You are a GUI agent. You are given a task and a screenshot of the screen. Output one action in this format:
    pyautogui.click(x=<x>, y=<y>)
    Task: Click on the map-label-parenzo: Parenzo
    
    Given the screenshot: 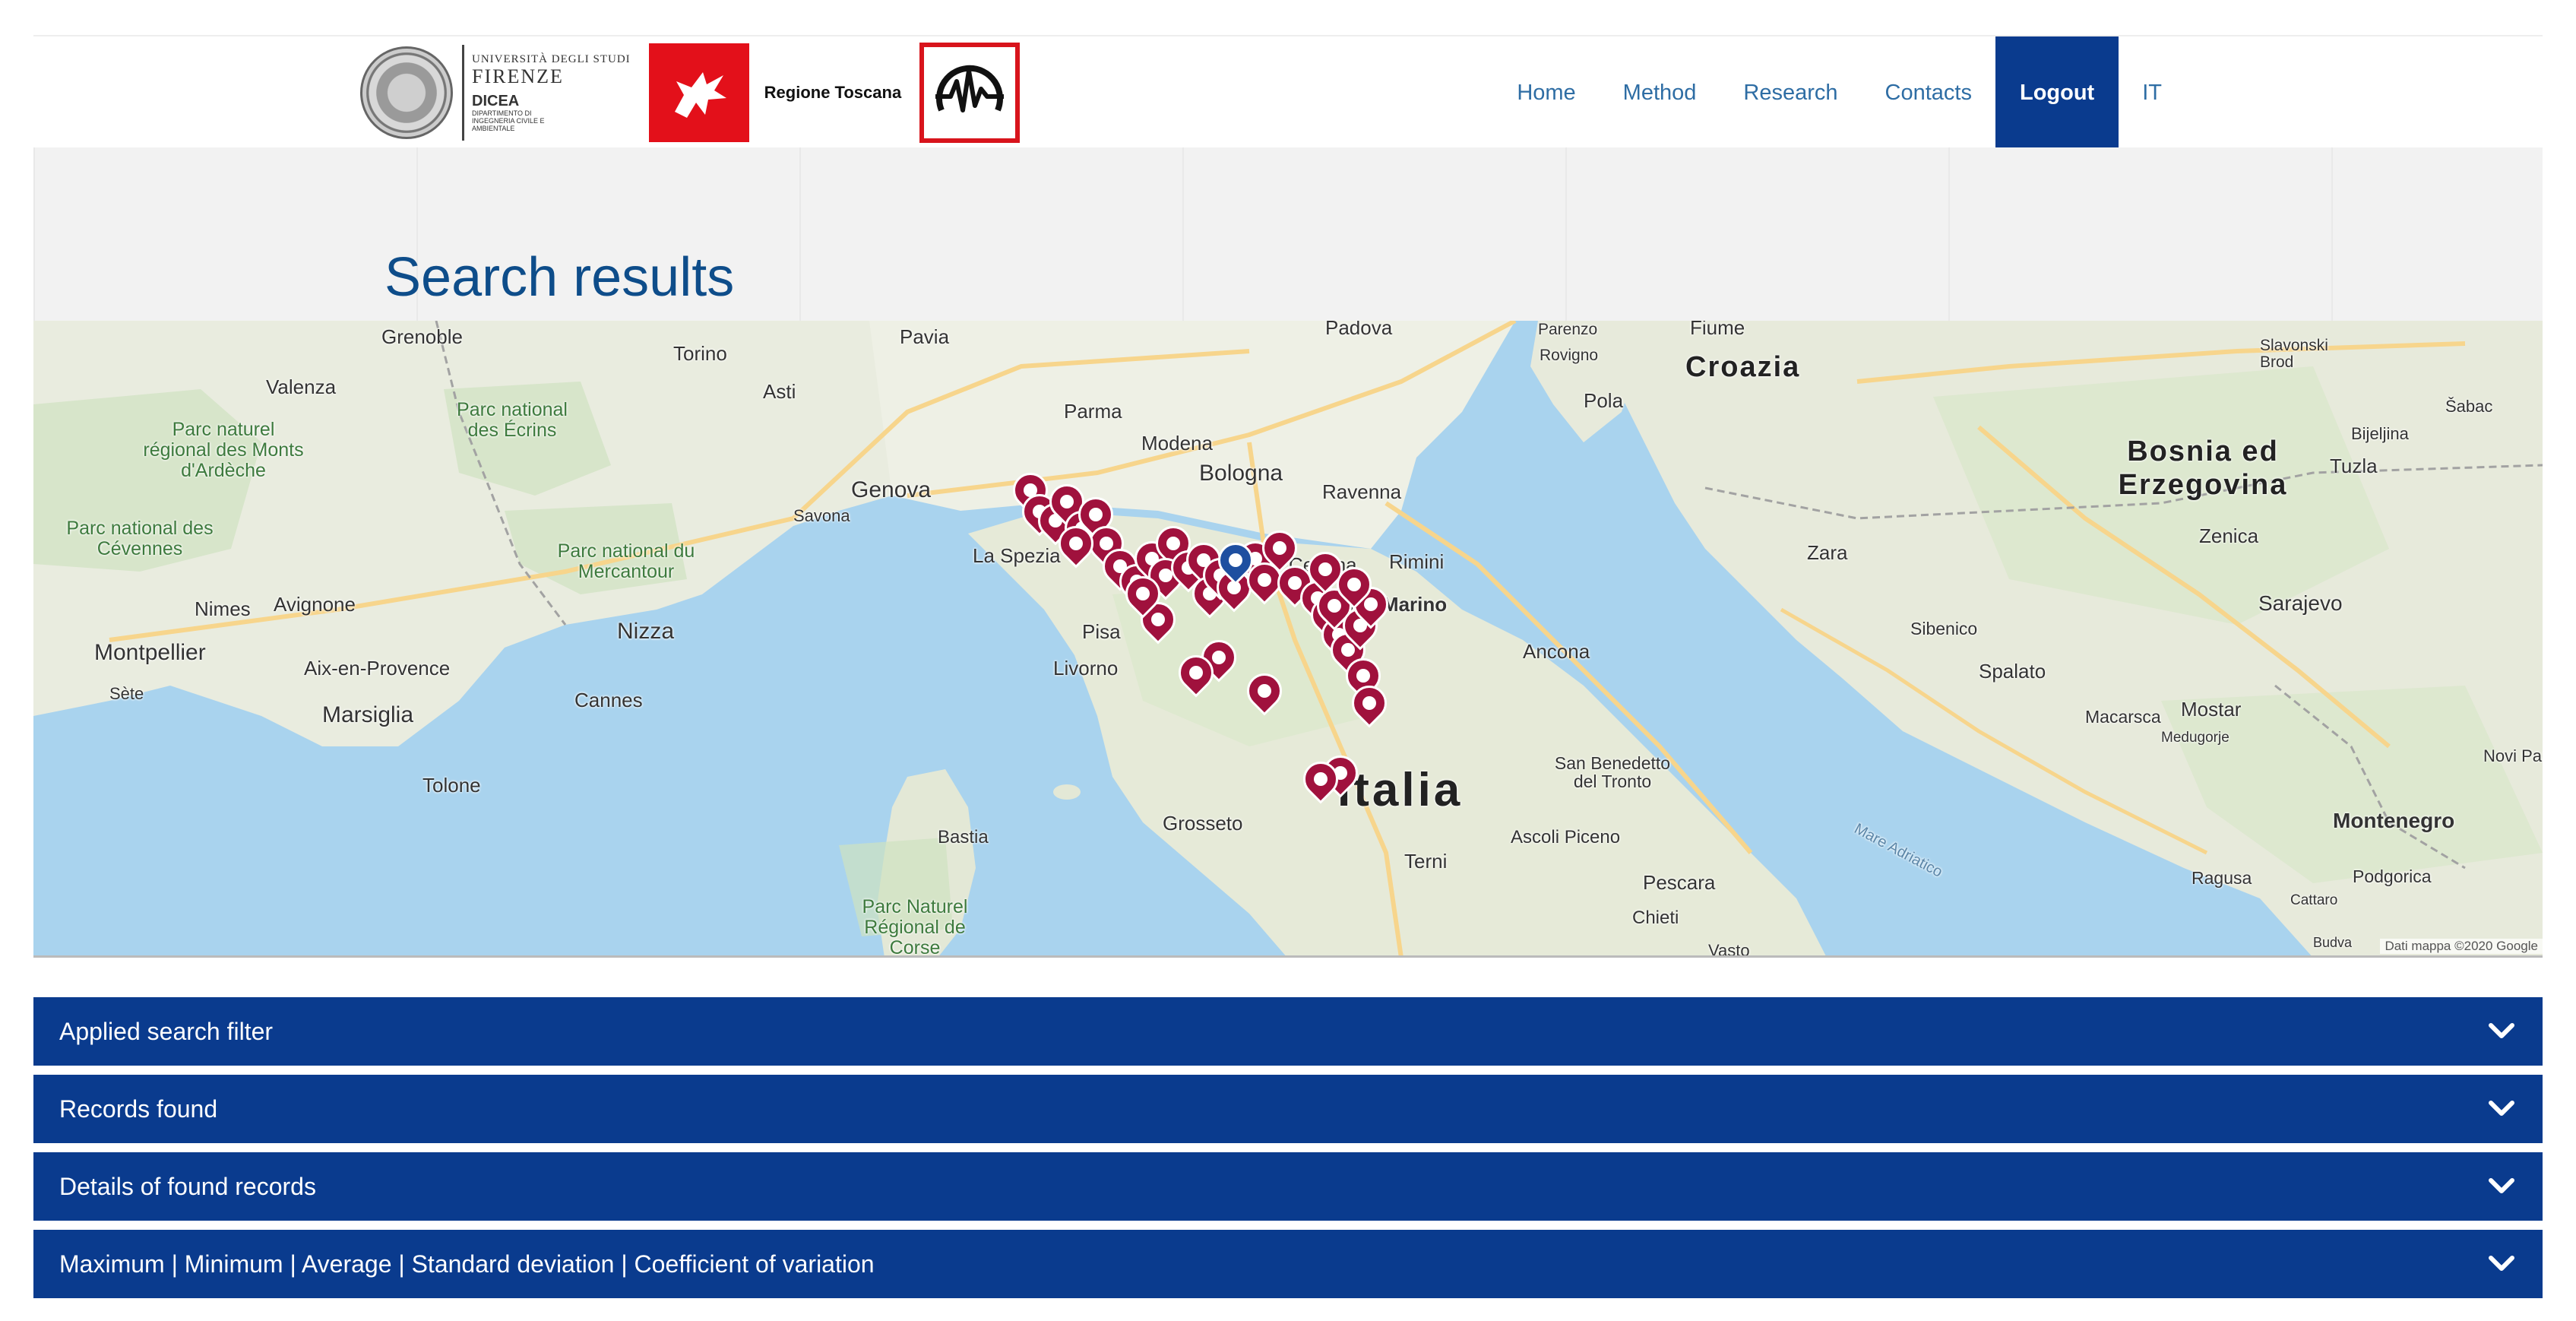 What is the action you would take?
    pyautogui.click(x=1568, y=329)
    